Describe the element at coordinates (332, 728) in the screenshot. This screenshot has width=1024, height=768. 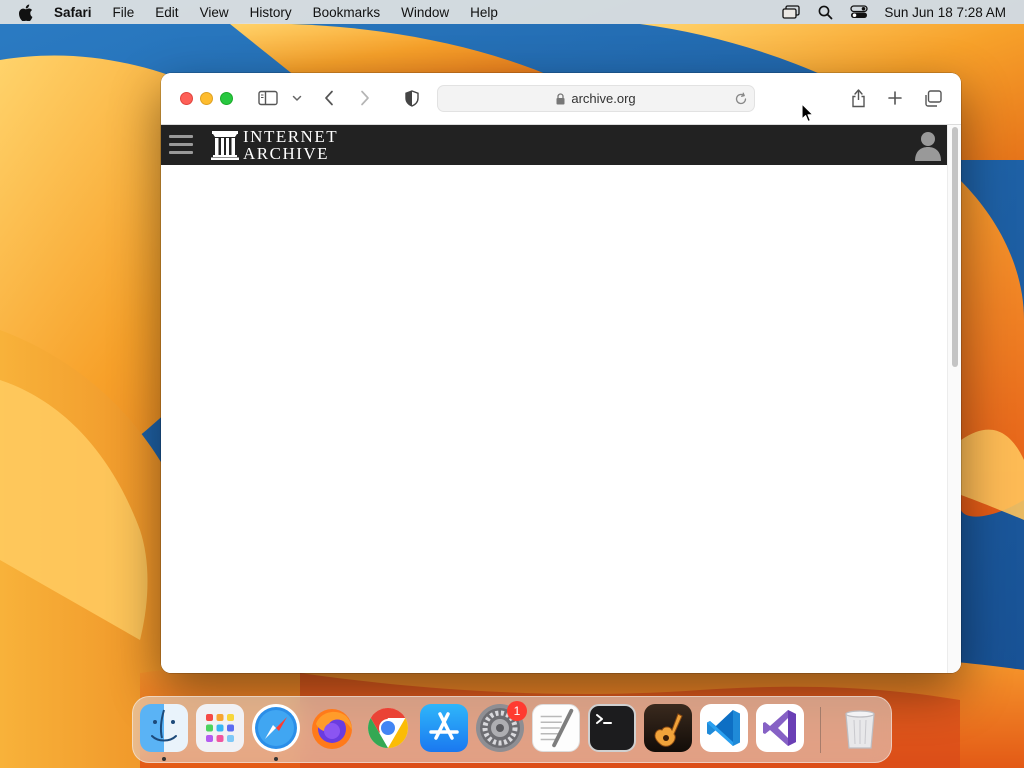
I see `dock-firefox-icon` at that location.